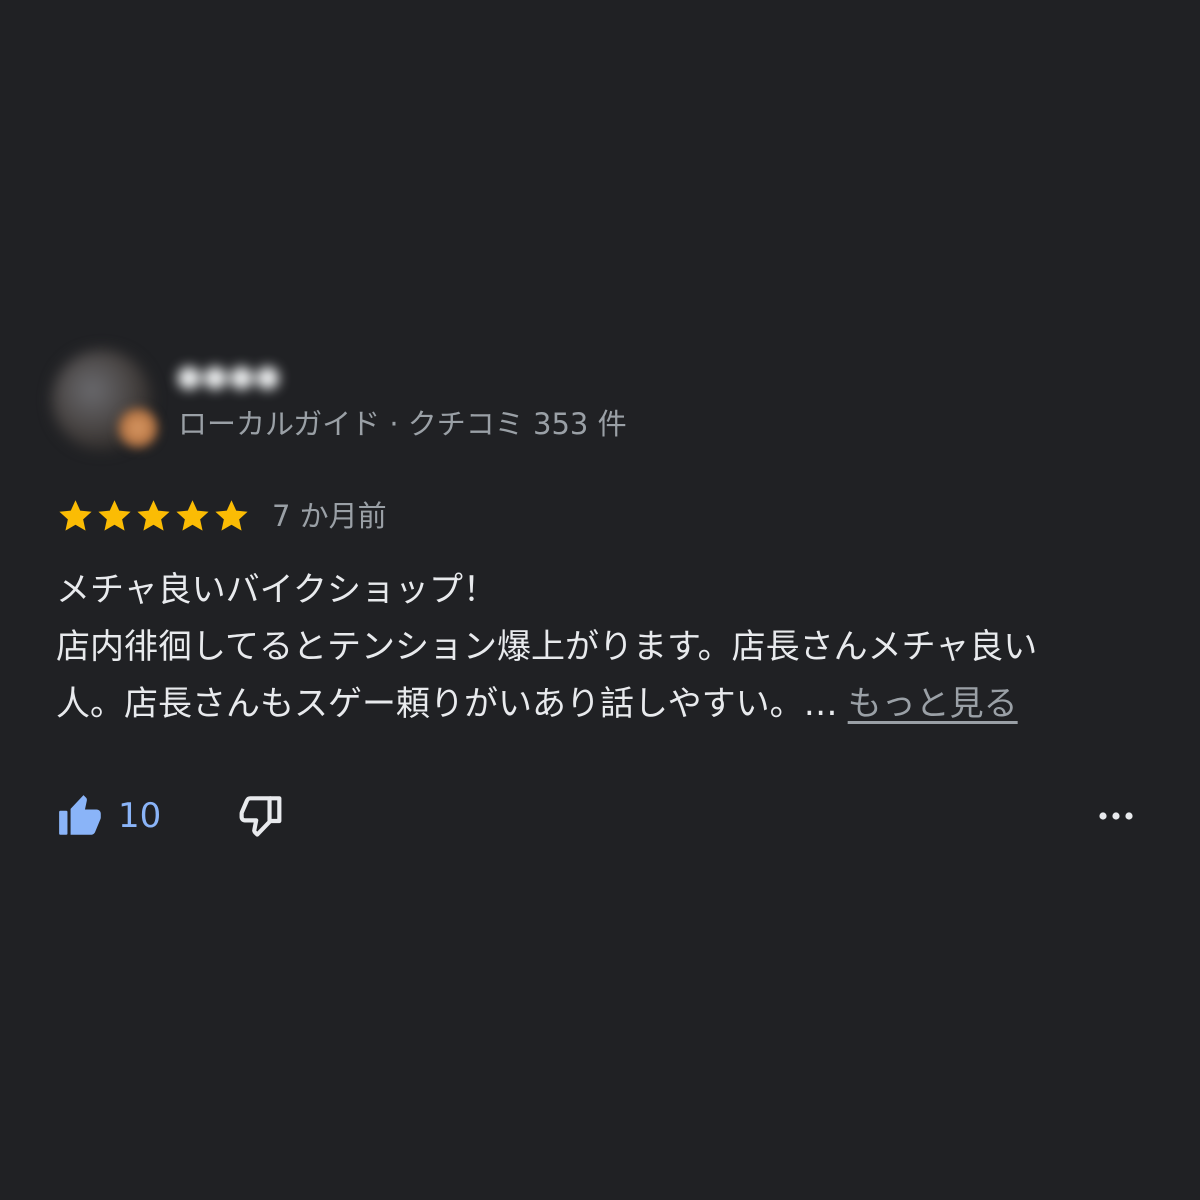  I want to click on star-rating, so click(153, 516).